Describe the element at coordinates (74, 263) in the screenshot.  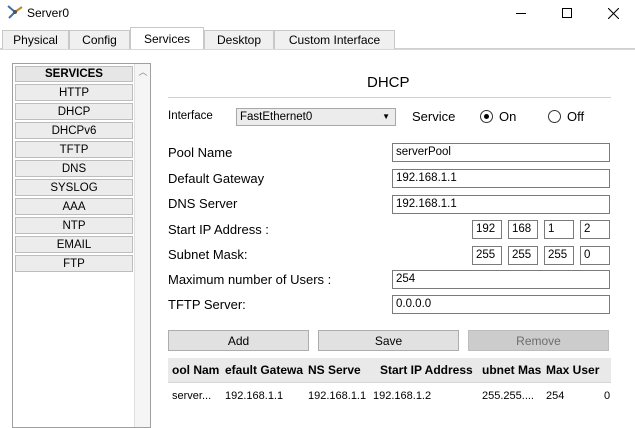
I see `service-item-ftp: FTP` at that location.